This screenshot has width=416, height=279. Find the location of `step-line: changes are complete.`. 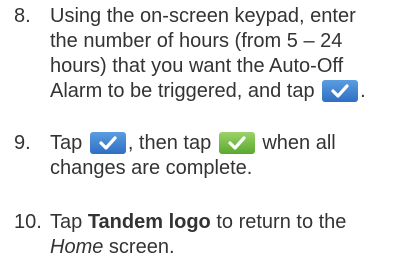

step-line: changes are complete. is located at coordinates (151, 168).